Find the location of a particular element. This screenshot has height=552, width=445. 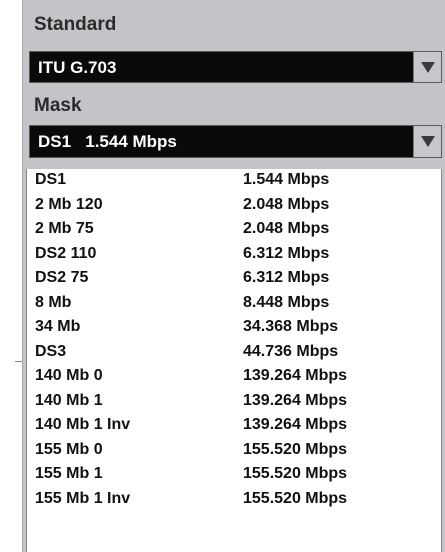

mask-option: DS1 1.544 Mbps is located at coordinates (234, 181).